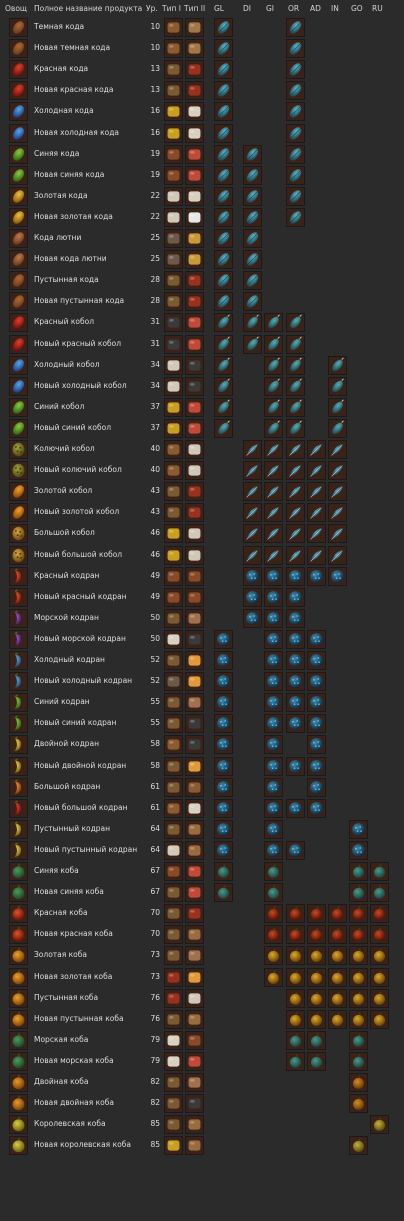 Image resolution: width=404 pixels, height=1221 pixels. I want to click on product-name: Новый двойной кодран, so click(80, 765).